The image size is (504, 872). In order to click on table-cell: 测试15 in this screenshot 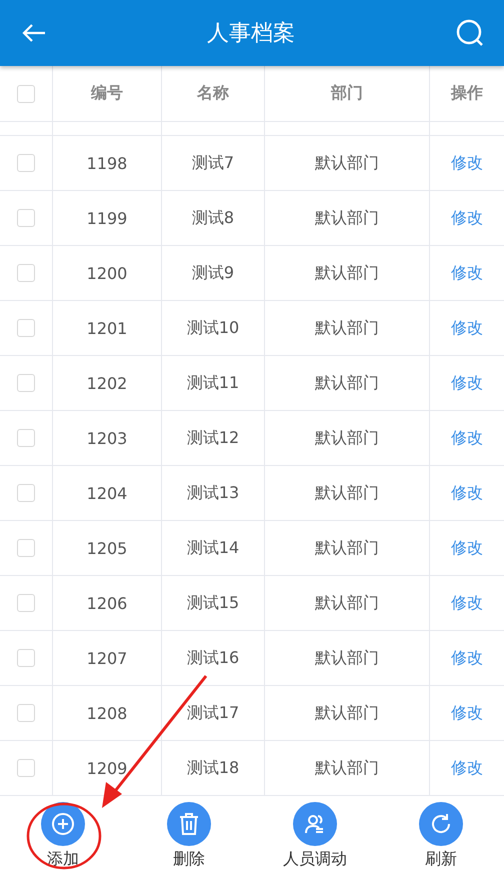, I will do `click(213, 603)`.